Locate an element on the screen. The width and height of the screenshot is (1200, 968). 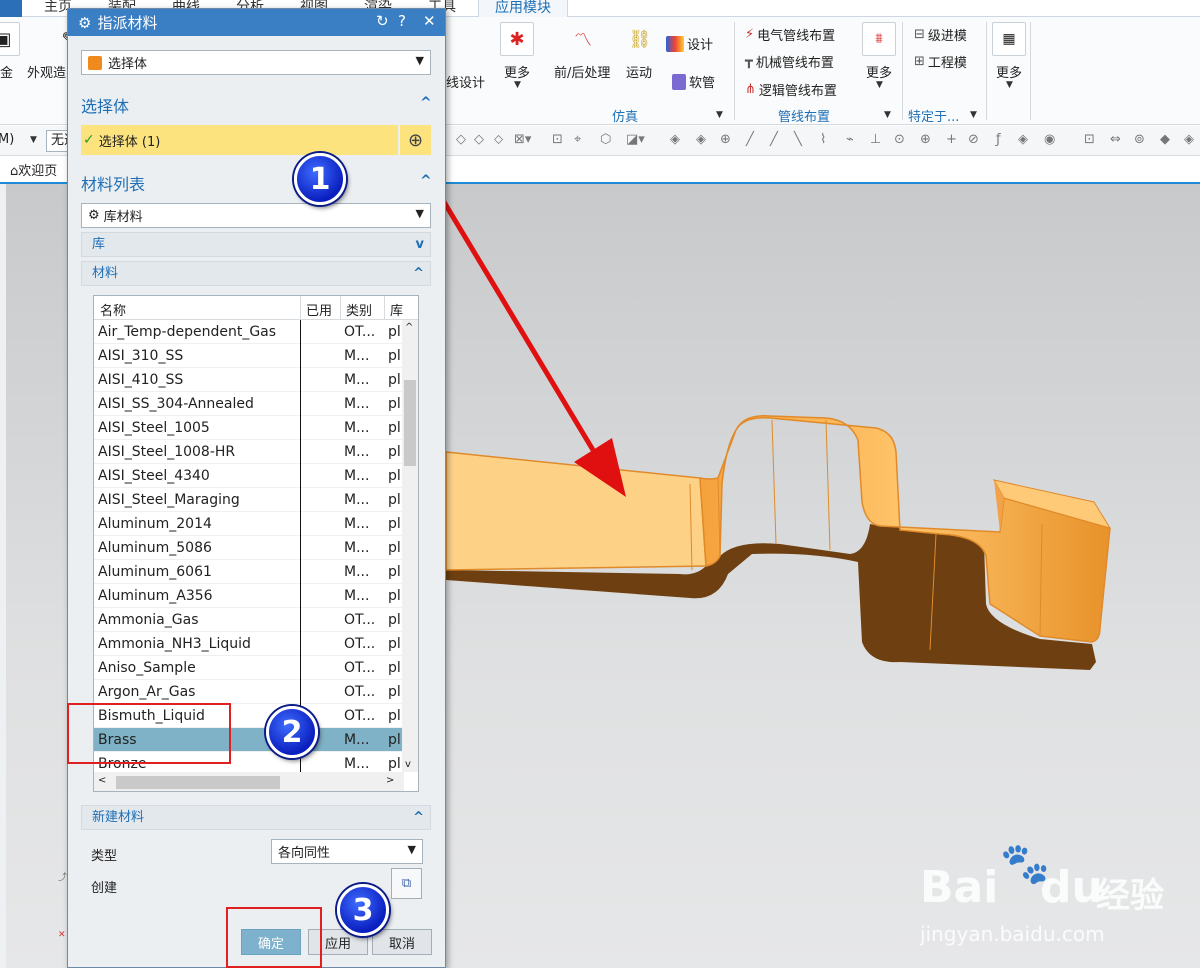
select-body-status: 选择体 (1) is located at coordinates (129, 142).